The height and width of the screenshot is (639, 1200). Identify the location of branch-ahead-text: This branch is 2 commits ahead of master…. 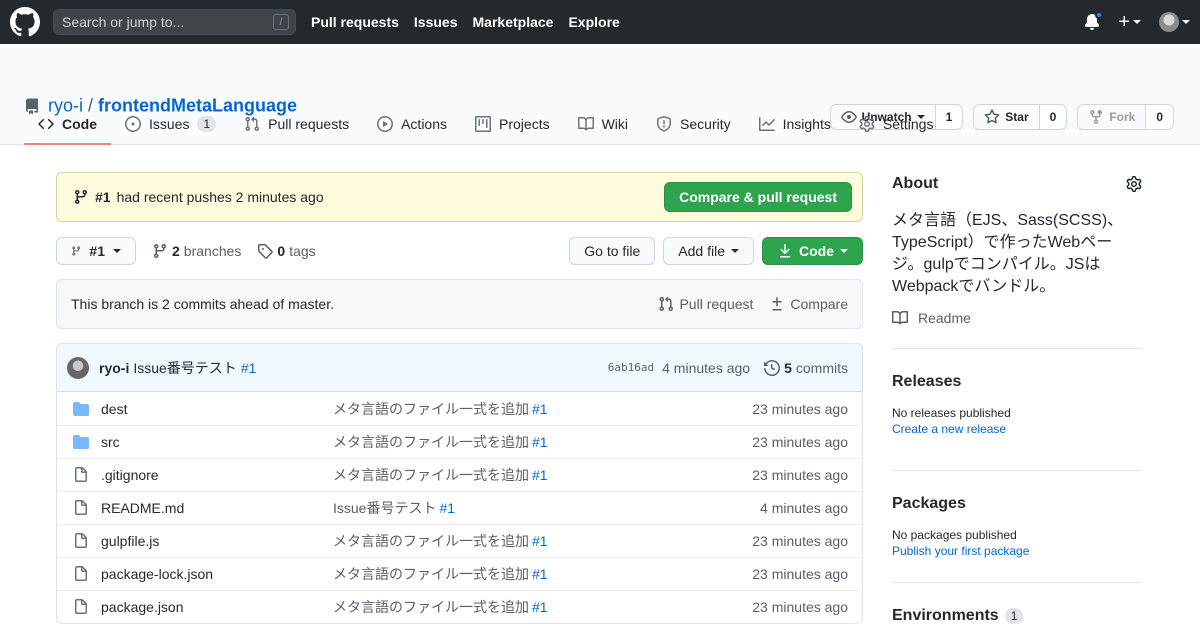
(202, 304).